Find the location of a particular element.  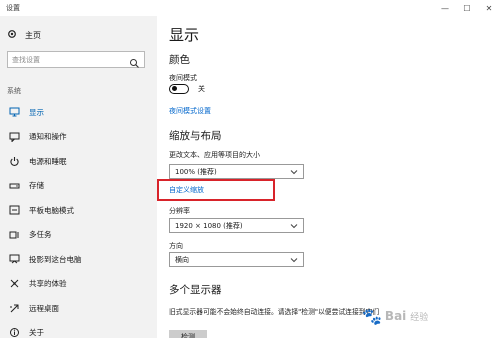

sidebar-item-multitasking: 多任务 is located at coordinates (78, 235).